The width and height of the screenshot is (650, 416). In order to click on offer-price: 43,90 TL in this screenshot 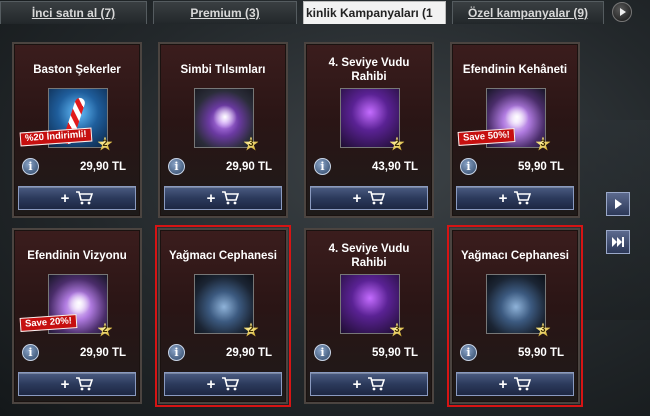, I will do `click(394, 167)`.